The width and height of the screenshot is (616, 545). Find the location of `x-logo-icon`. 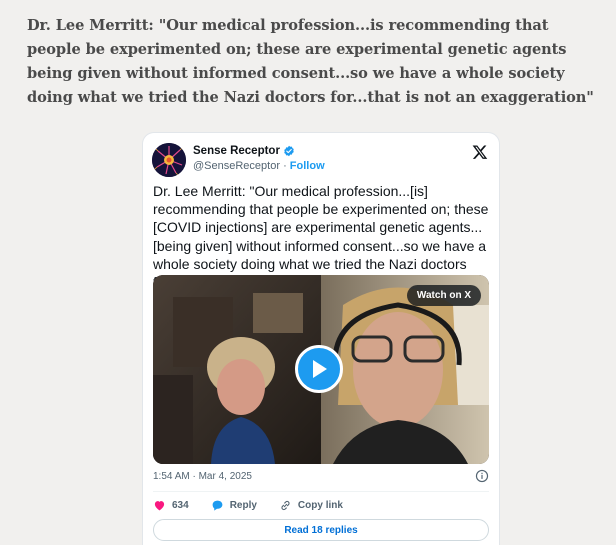

x-logo-icon is located at coordinates (480, 152).